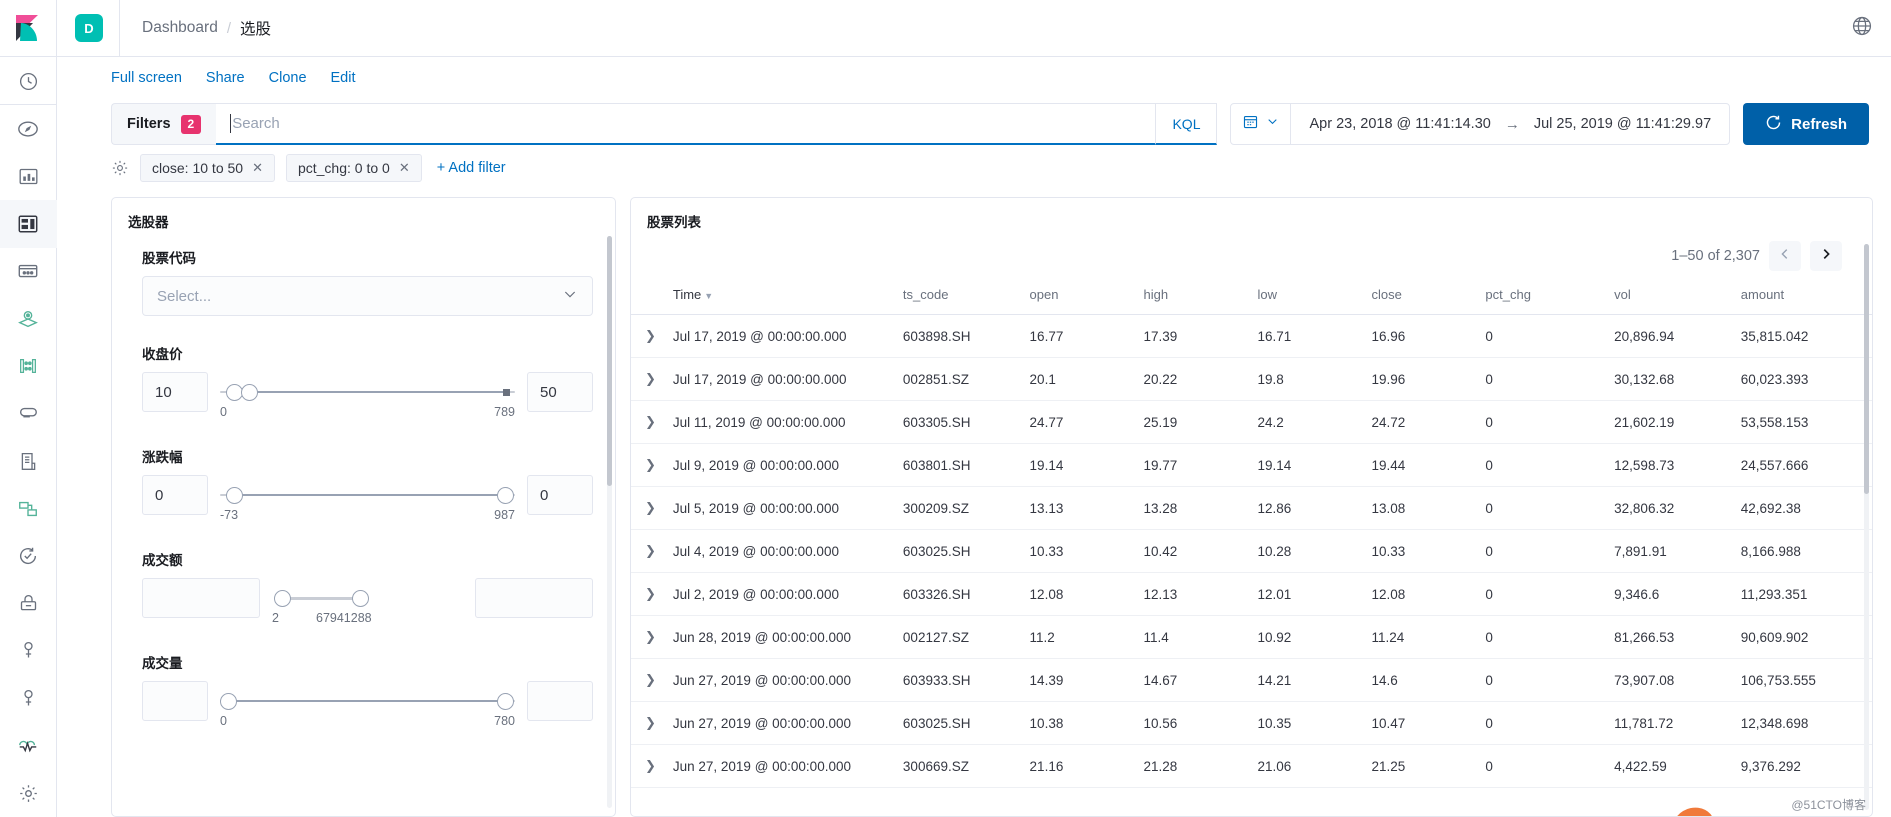  Describe the element at coordinates (28, 82) in the screenshot. I see `sidebar-item-recently-viewed` at that location.